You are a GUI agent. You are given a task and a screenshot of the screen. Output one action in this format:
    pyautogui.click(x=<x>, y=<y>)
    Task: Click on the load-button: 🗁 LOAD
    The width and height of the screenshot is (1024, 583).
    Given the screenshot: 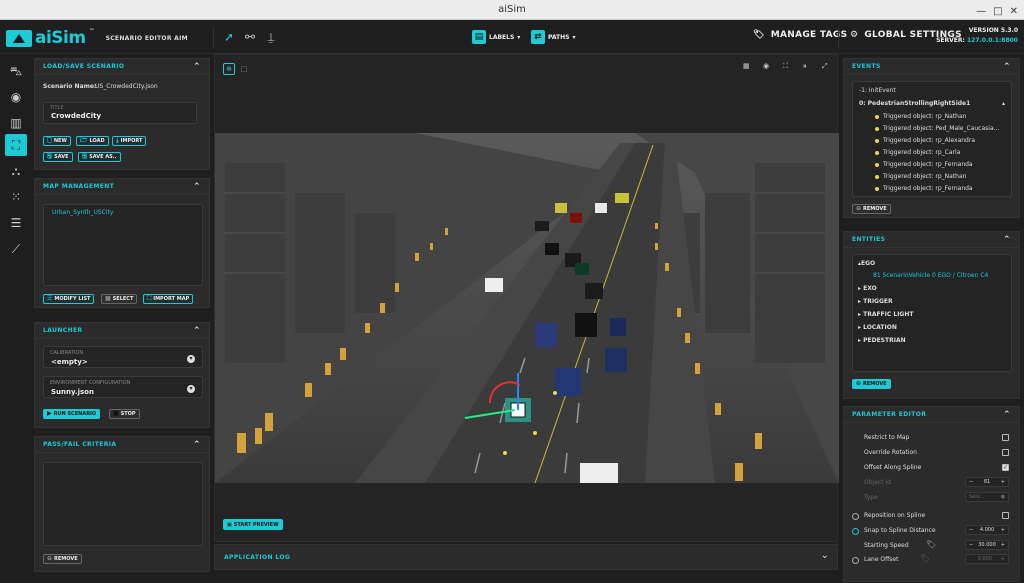 What is the action you would take?
    pyautogui.click(x=92, y=141)
    